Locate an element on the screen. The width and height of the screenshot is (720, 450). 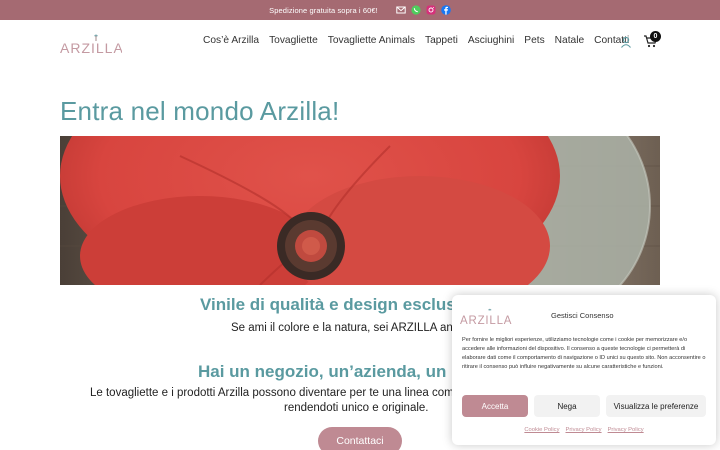
accept-button: Accetta is located at coordinates (495, 406).